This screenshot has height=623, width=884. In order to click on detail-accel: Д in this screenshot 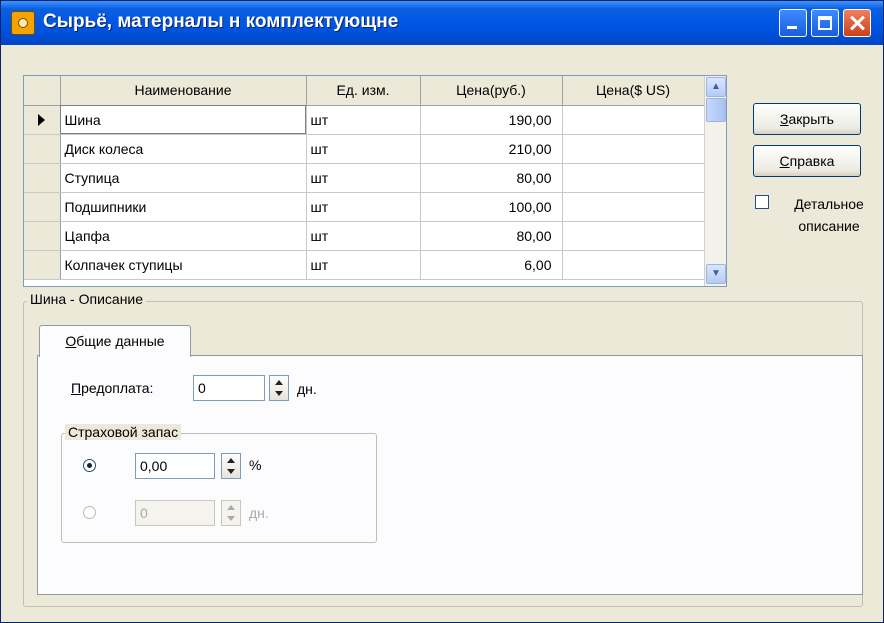, I will do `click(799, 204)`.